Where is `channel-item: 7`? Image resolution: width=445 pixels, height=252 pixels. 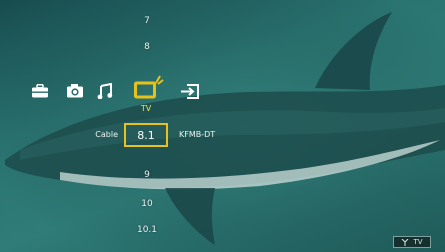
channel-item: 7 is located at coordinates (147, 21).